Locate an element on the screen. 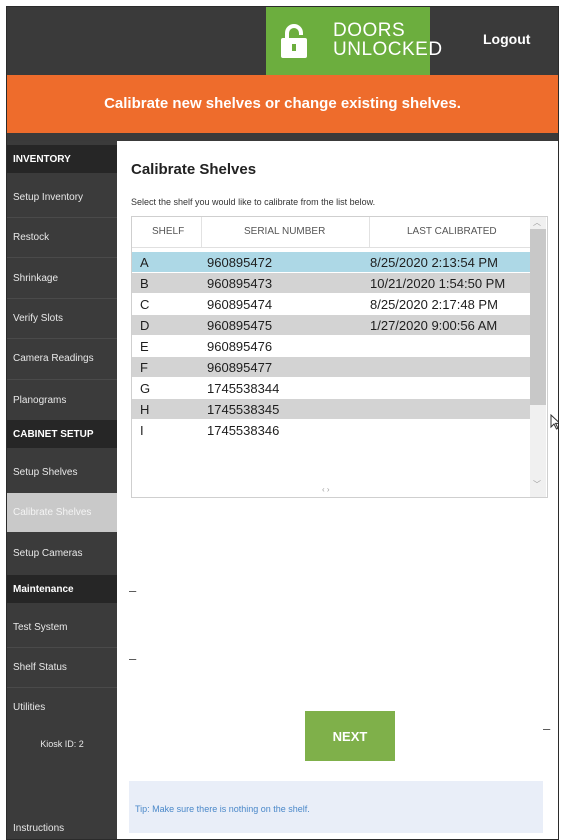  sidebar-item-calibrate-shelves: Calibrate Shelves is located at coordinates (62, 512).